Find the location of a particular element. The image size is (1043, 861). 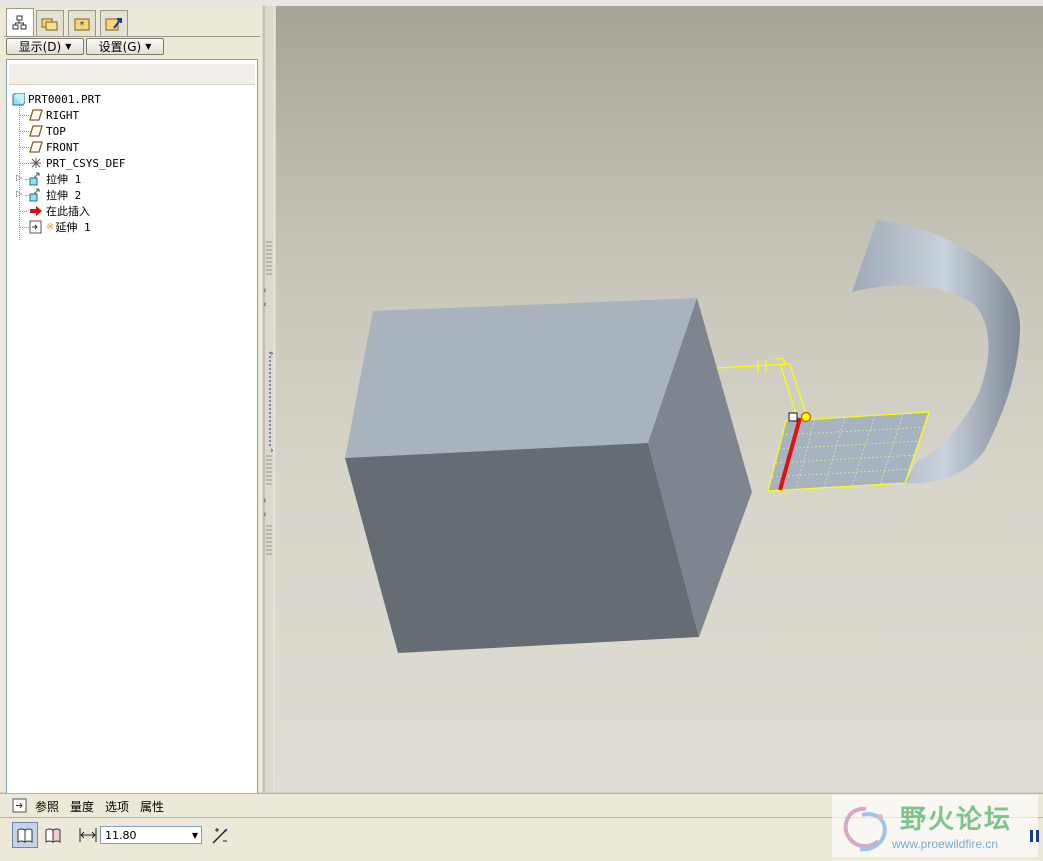

tangent-surface-button is located at coordinates (53, 835).